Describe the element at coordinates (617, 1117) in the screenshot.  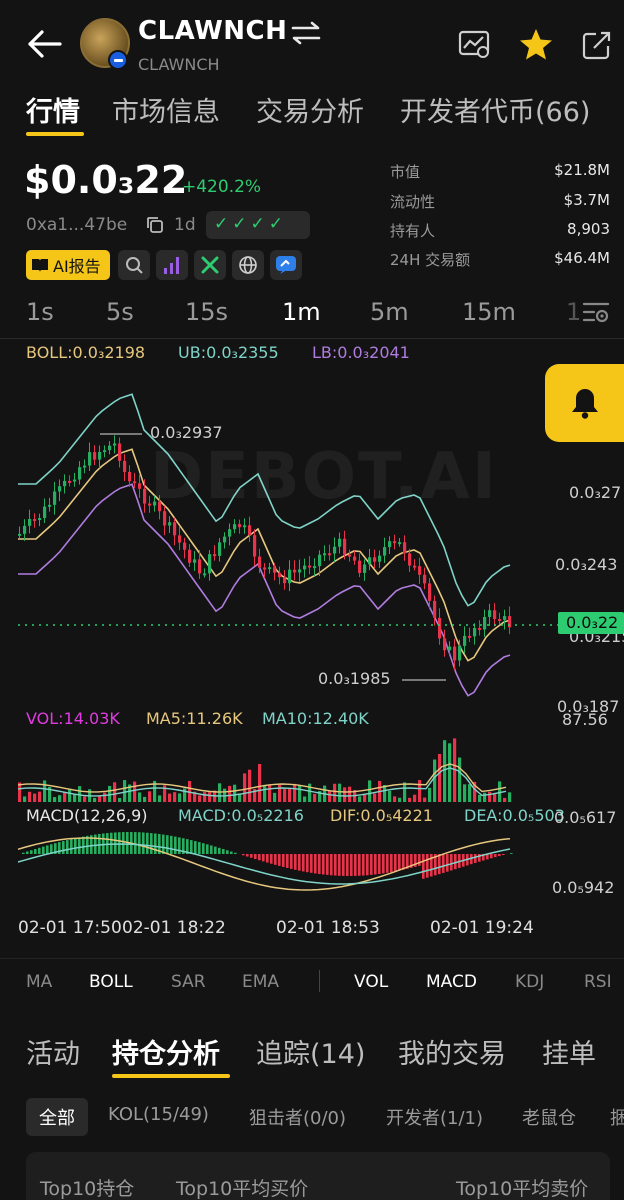
I see `filter-bundle: 捆` at that location.